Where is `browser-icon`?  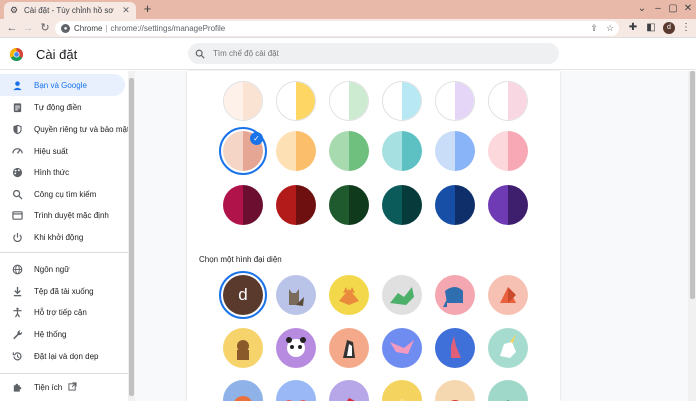
browser-icon is located at coordinates (17, 215).